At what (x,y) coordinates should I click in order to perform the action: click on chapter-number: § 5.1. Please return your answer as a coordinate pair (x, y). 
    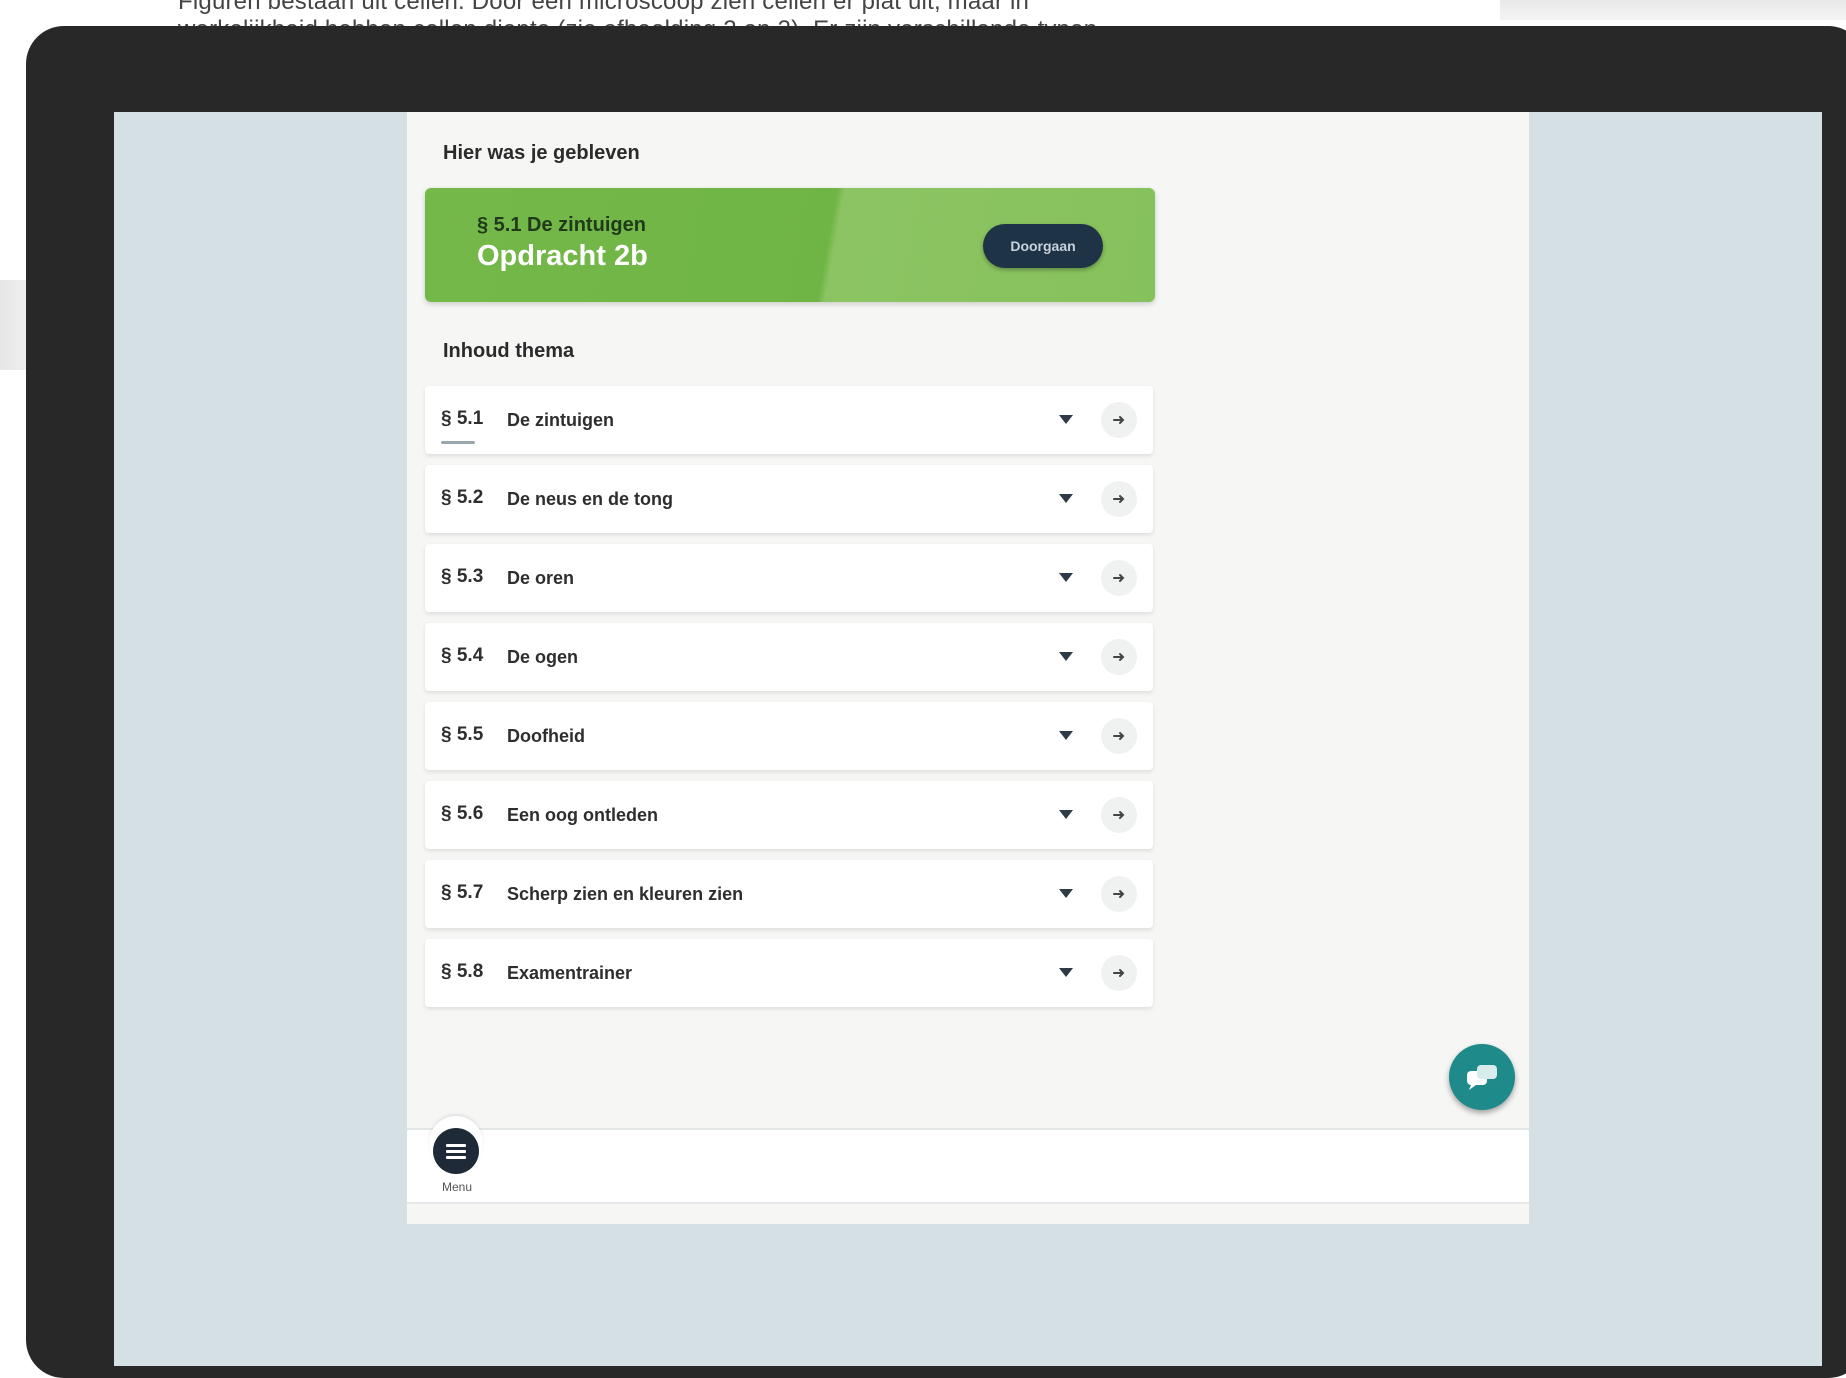
    Looking at the image, I should click on (462, 418).